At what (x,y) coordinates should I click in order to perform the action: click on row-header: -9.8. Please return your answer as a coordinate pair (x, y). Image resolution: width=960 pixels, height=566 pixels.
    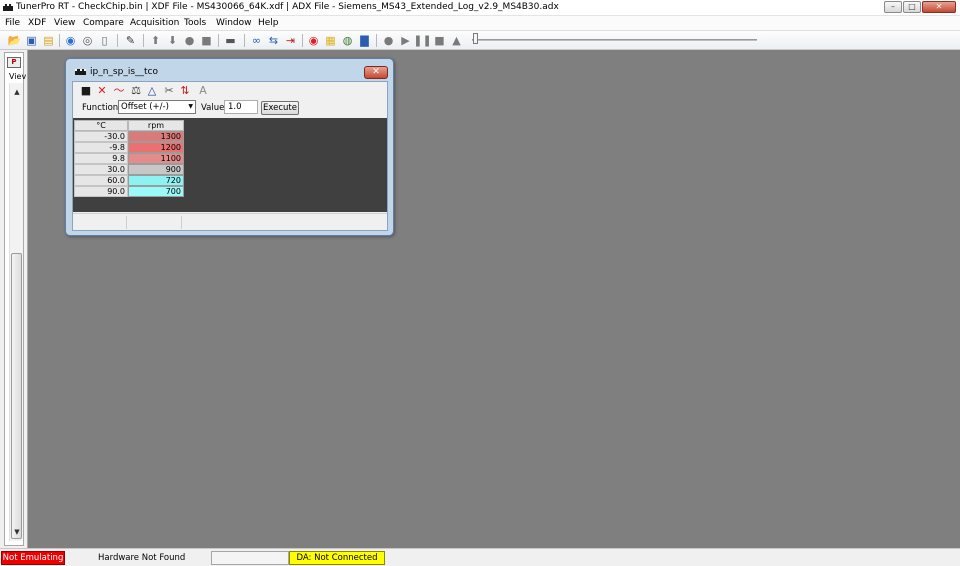
    Looking at the image, I should click on (101, 147).